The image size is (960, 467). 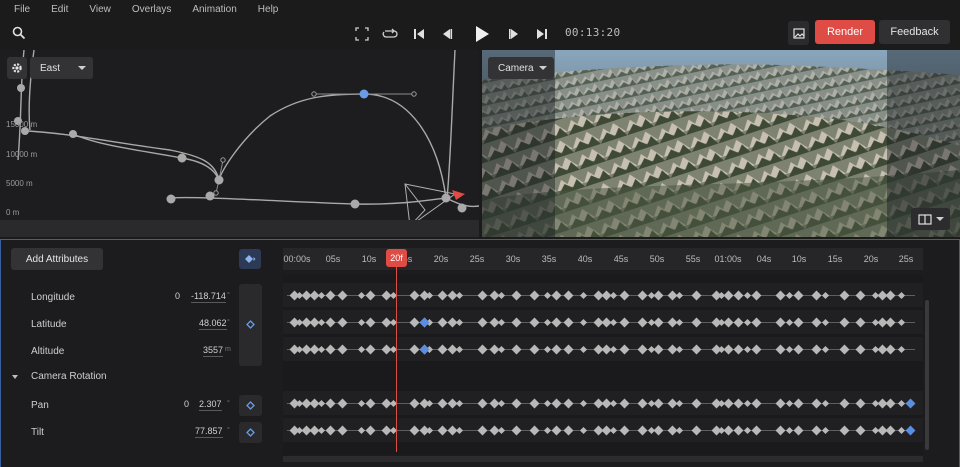 What do you see at coordinates (603, 295) in the screenshot?
I see `track-longitude` at bounding box center [603, 295].